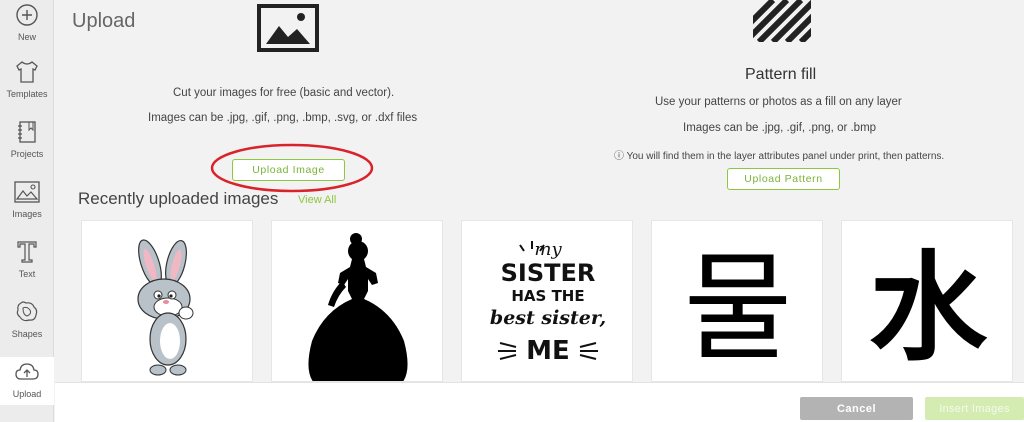 This screenshot has width=1024, height=422. Describe the element at coordinates (548, 351) in the screenshot. I see `quote-line-me: ME` at that location.